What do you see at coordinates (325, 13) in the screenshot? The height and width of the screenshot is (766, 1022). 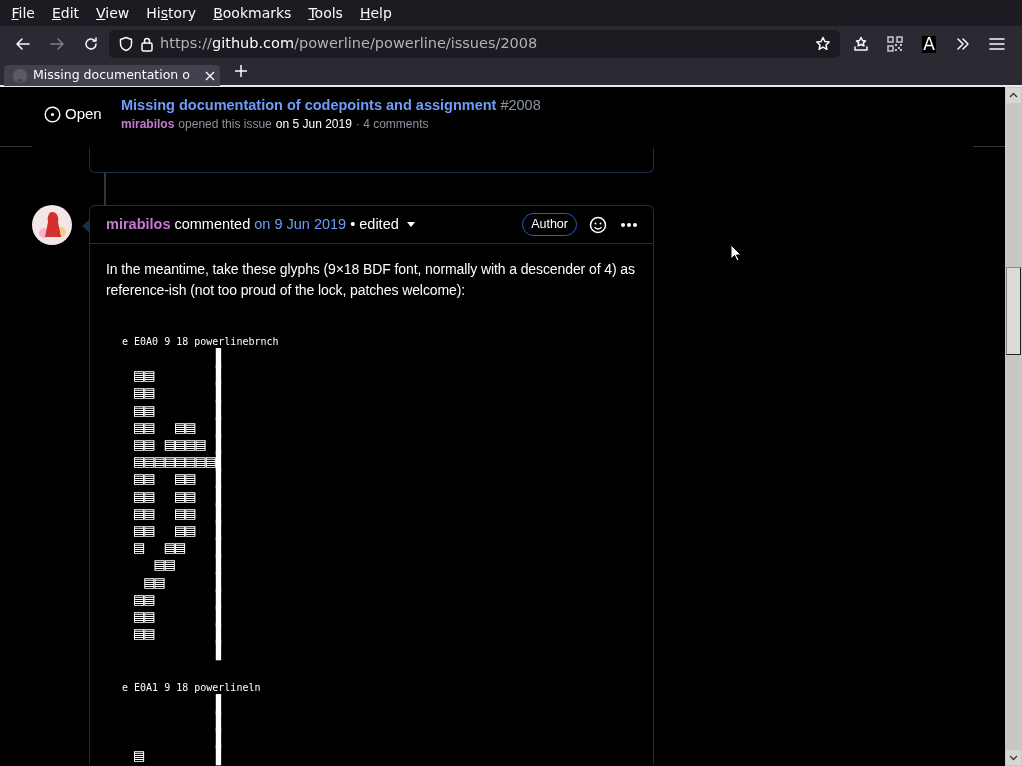 I see `menu-item: Tools` at bounding box center [325, 13].